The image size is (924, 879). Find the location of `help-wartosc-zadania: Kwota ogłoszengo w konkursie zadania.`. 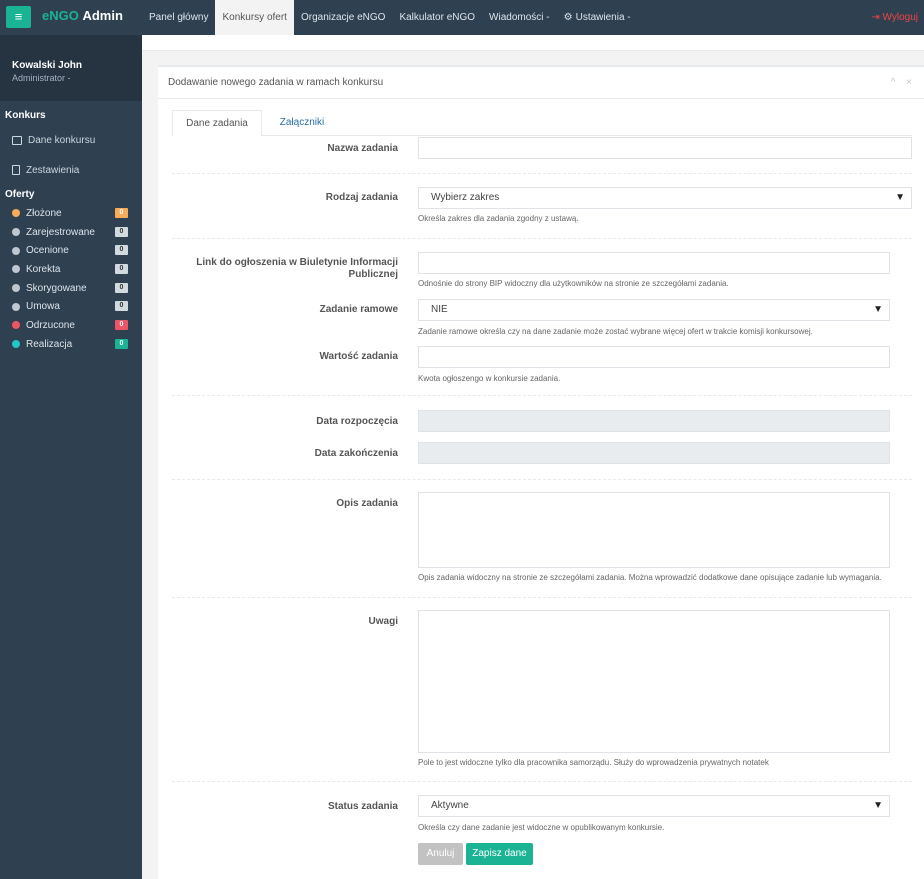

help-wartosc-zadania: Kwota ogłoszengo w konkursie zadania. is located at coordinates (489, 378).